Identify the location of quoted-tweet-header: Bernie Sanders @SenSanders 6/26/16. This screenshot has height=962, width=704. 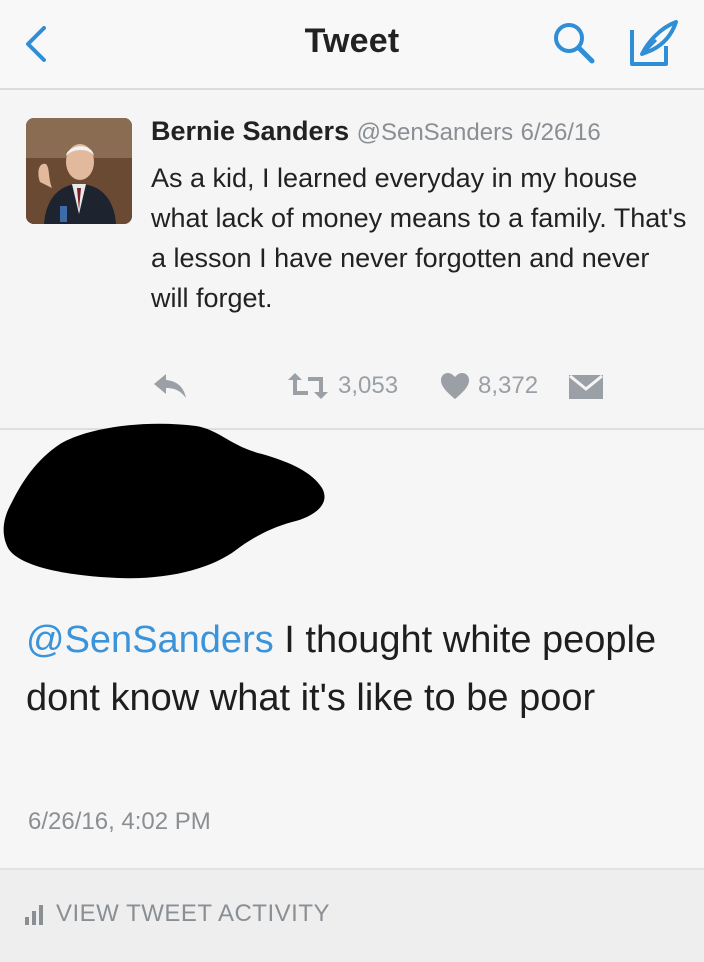
(376, 131).